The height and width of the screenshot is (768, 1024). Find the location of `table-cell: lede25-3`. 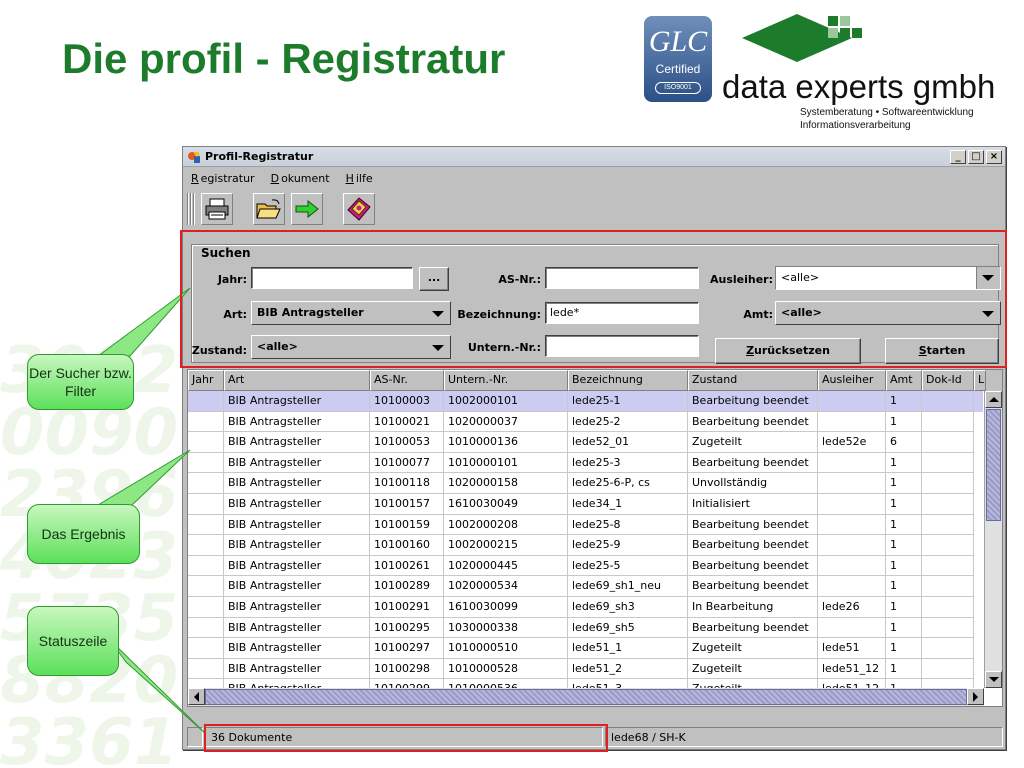

table-cell: lede25-3 is located at coordinates (628, 463).